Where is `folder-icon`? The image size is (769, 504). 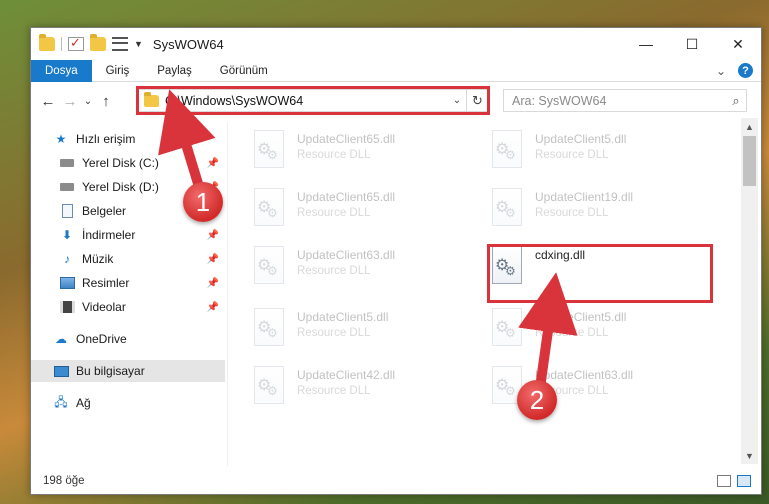 folder-icon is located at coordinates (47, 42).